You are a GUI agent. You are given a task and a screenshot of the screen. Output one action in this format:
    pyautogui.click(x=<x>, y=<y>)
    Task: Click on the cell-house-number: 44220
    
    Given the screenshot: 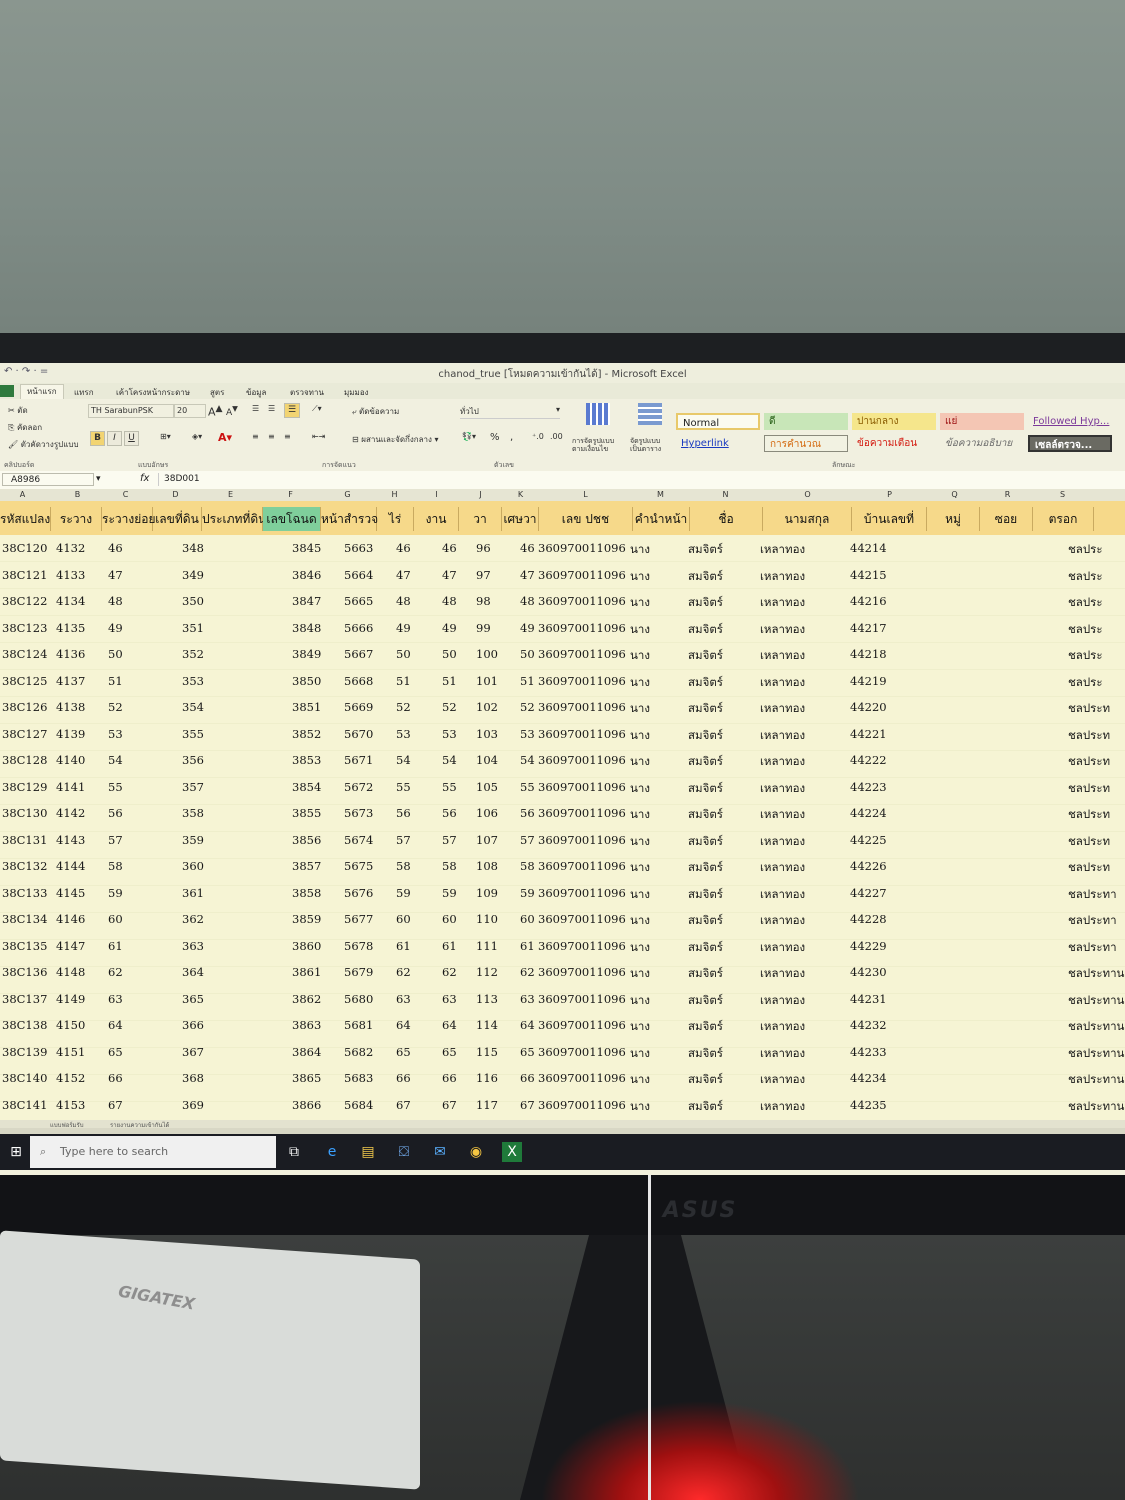 What is the action you would take?
    pyautogui.click(x=868, y=707)
    